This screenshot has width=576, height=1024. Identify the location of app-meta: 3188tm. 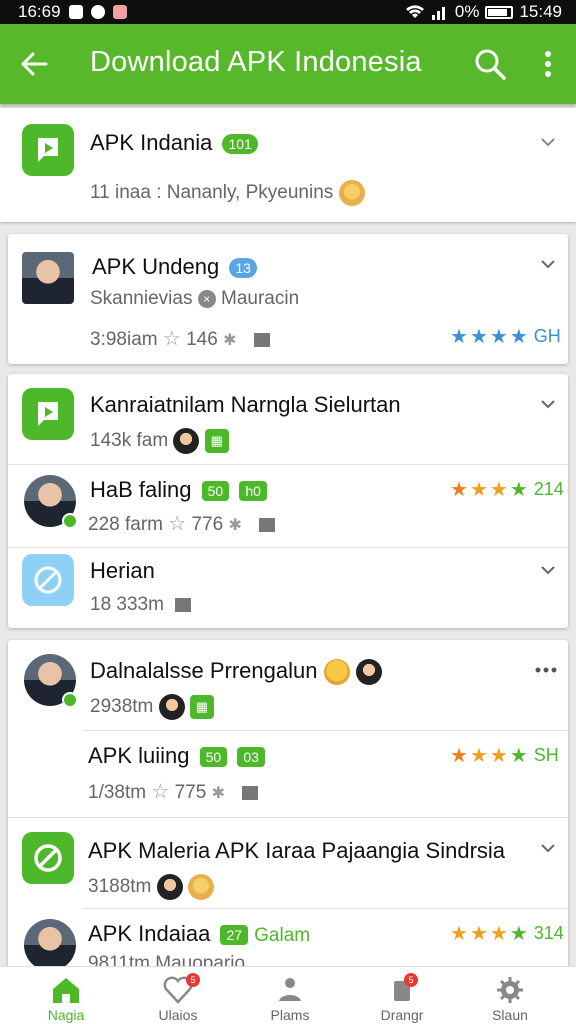
(120, 887).